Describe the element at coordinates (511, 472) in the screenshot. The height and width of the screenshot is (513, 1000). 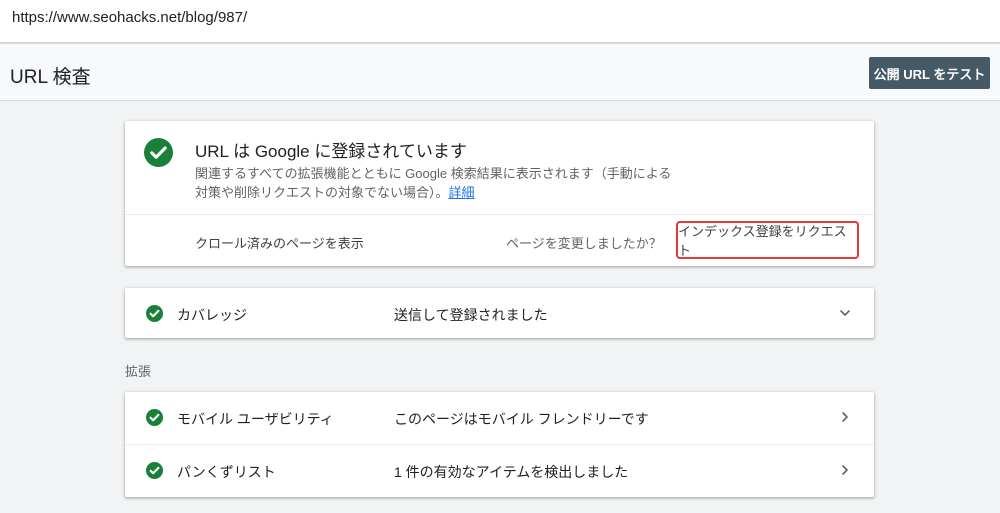
I see `breadcrumbs-value: 1 件の有効なアイテムを検出しました` at that location.